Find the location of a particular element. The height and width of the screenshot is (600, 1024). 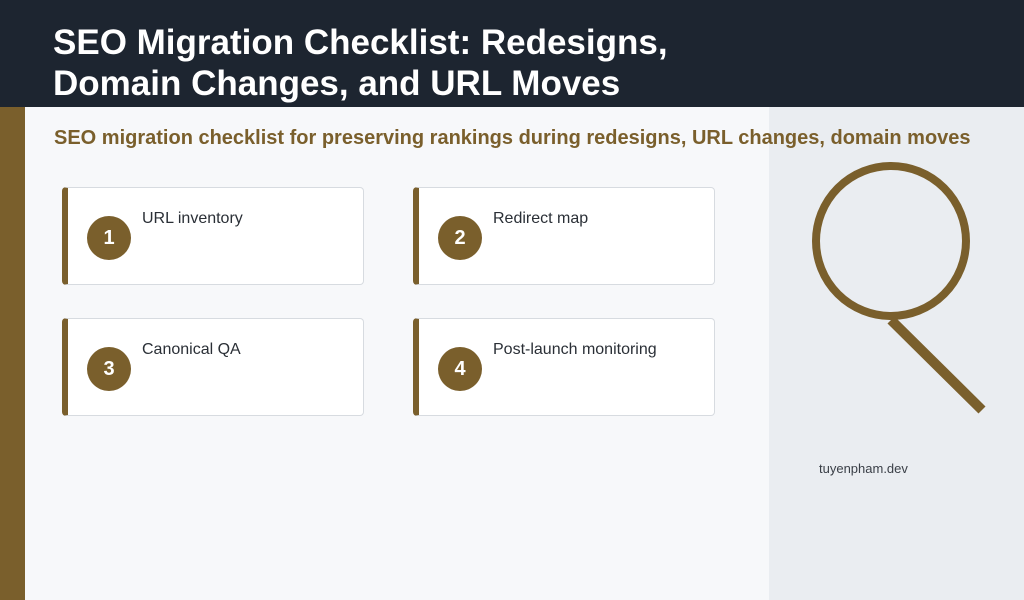

left-accent-bar is located at coordinates (12, 353).